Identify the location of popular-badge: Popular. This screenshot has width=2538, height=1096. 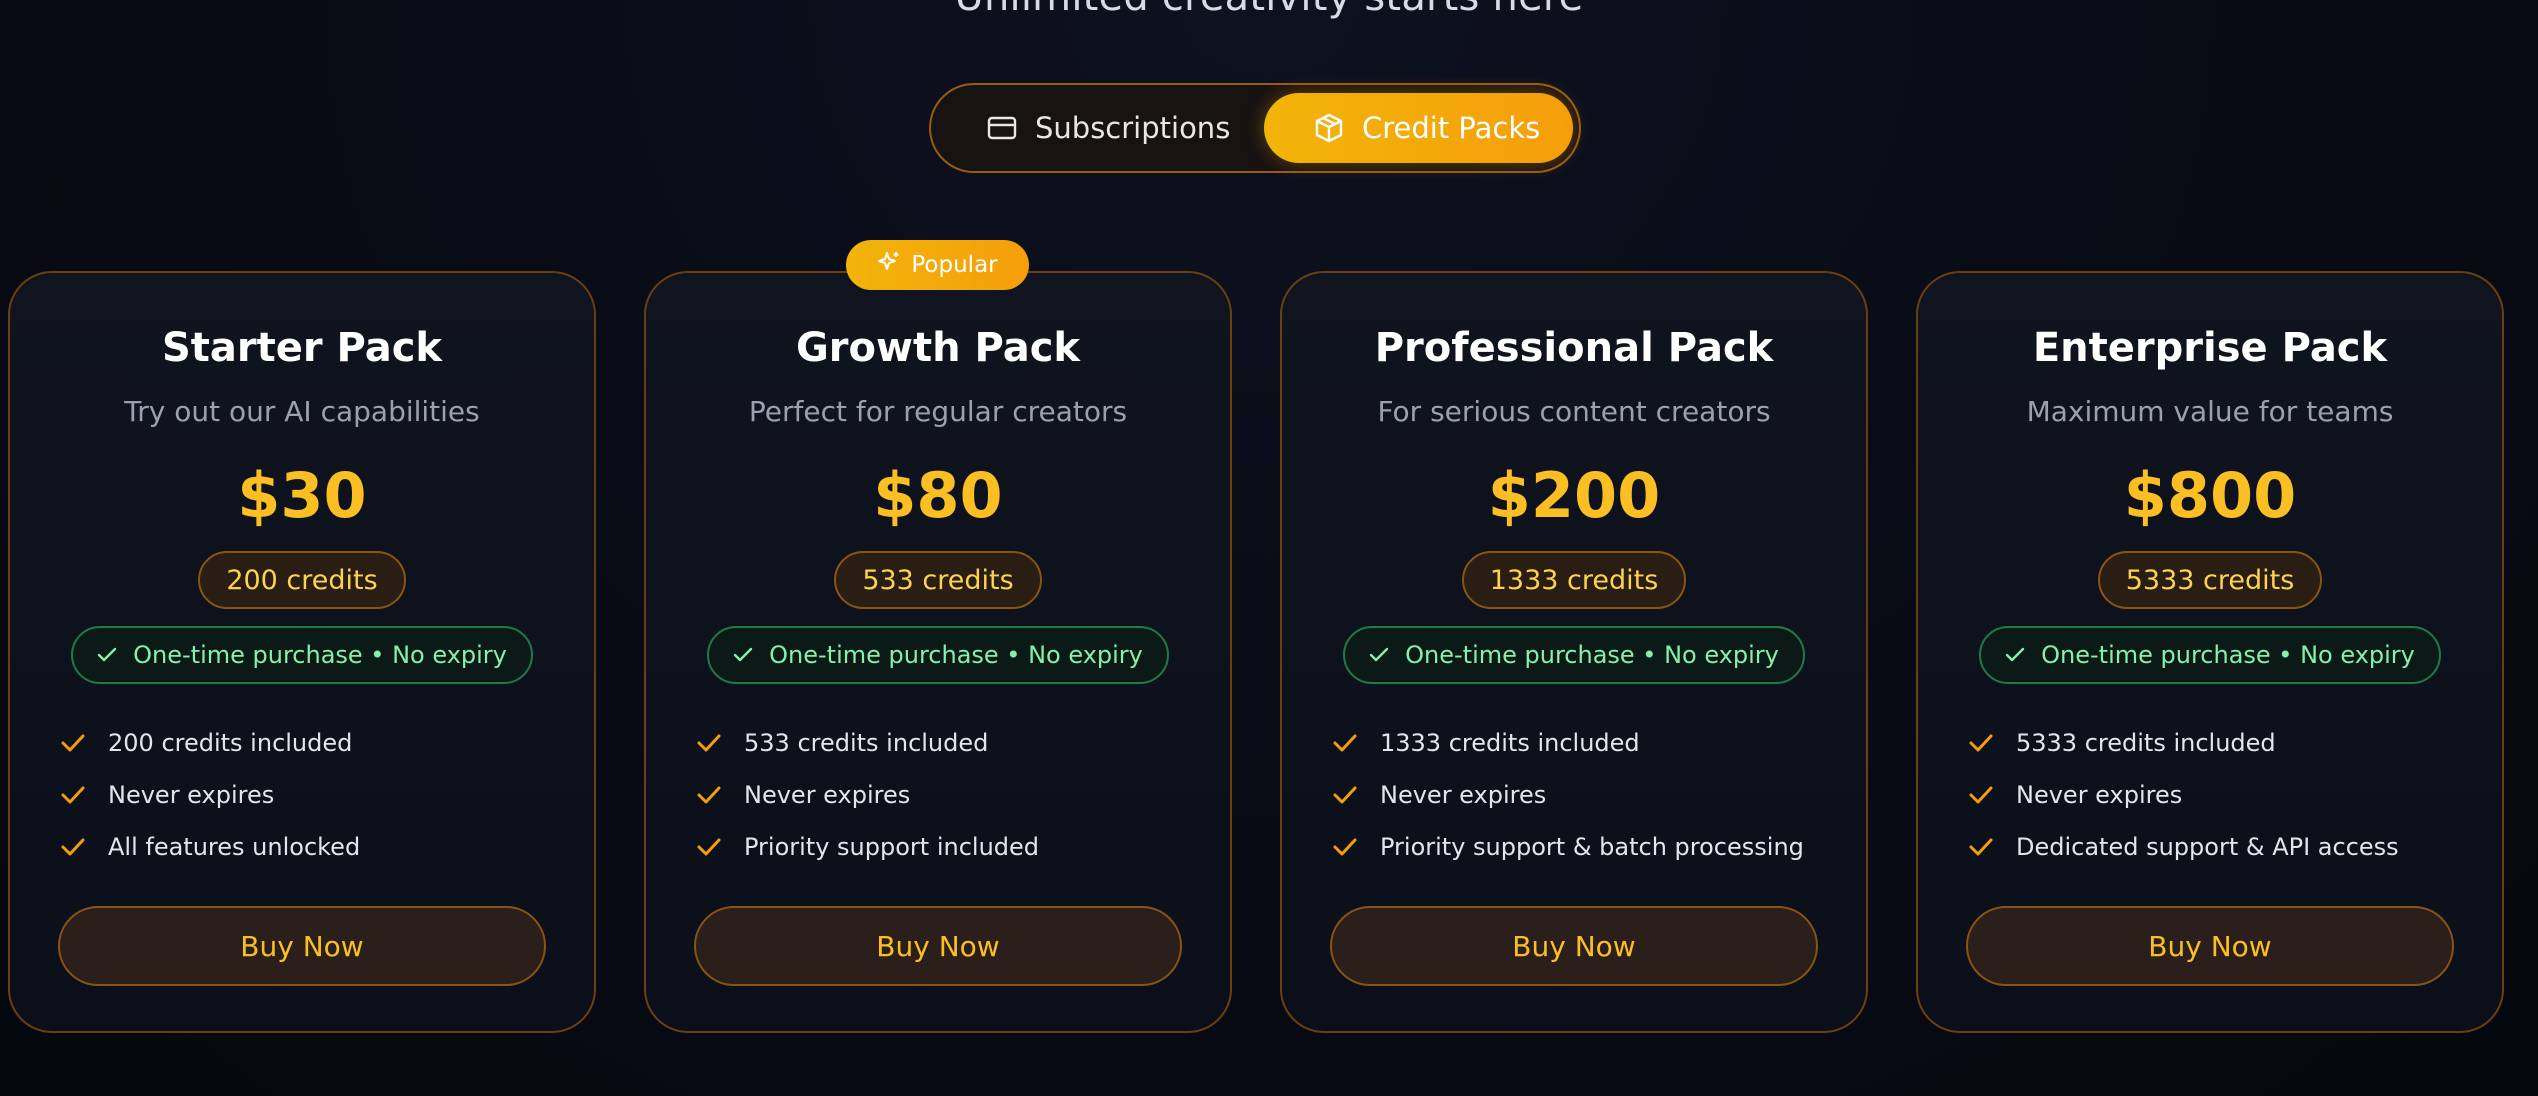
(937, 265).